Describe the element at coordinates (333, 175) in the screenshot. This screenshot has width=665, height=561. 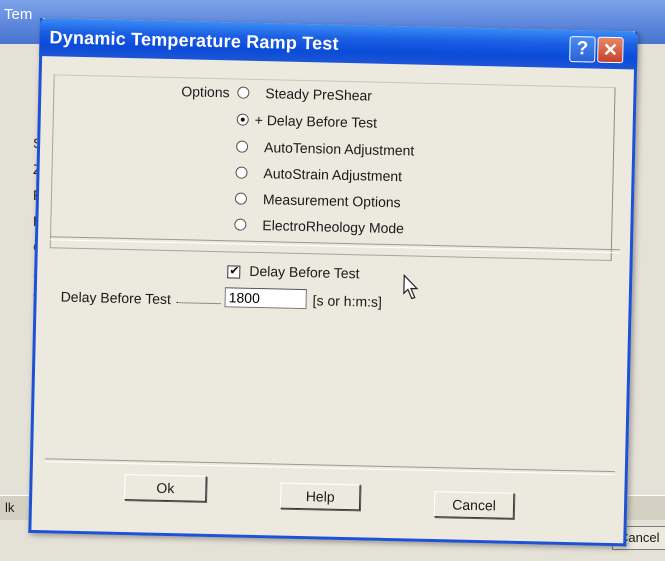
I see `radio-label: AutoStrain Adjustment` at that location.